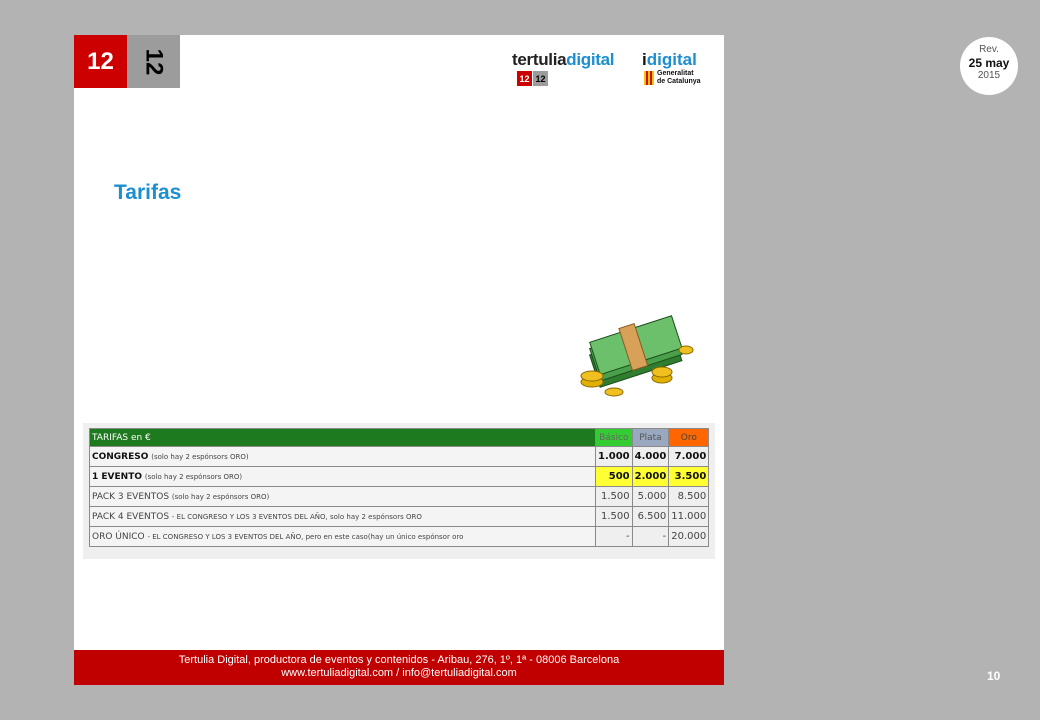 Image resolution: width=1040 pixels, height=720 pixels. I want to click on logo-12-red: 12, so click(100, 61).